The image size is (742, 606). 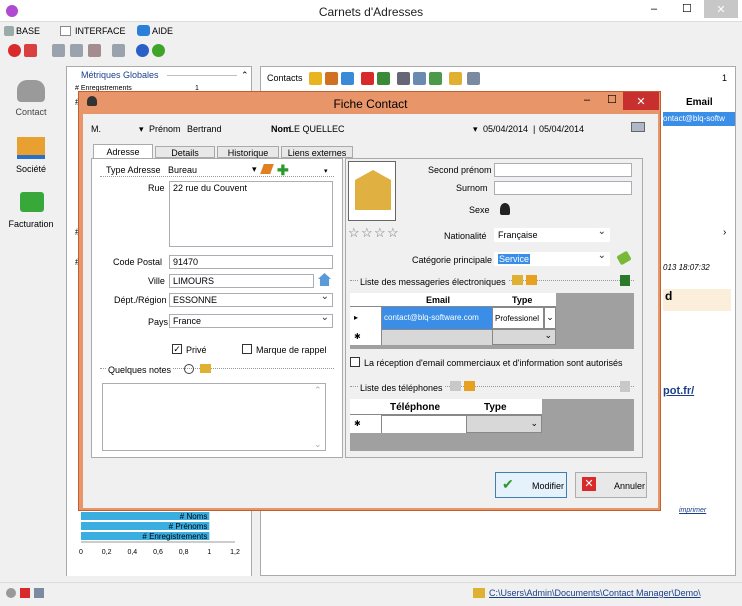 What do you see at coordinates (380, 233) in the screenshot?
I see `rating-star-3: ☆` at bounding box center [380, 233].